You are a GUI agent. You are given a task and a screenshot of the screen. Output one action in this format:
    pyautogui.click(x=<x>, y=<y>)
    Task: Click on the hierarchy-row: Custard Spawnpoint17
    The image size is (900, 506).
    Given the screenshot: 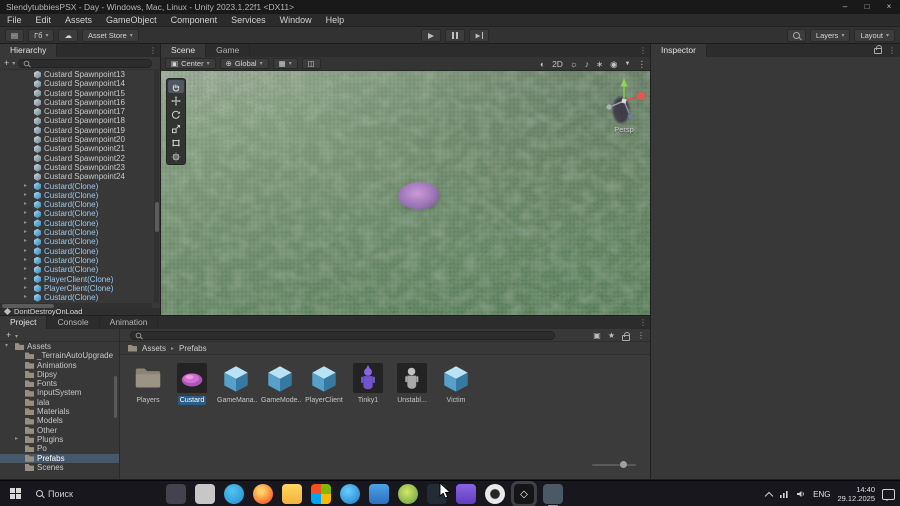 What is the action you would take?
    pyautogui.click(x=76, y=111)
    